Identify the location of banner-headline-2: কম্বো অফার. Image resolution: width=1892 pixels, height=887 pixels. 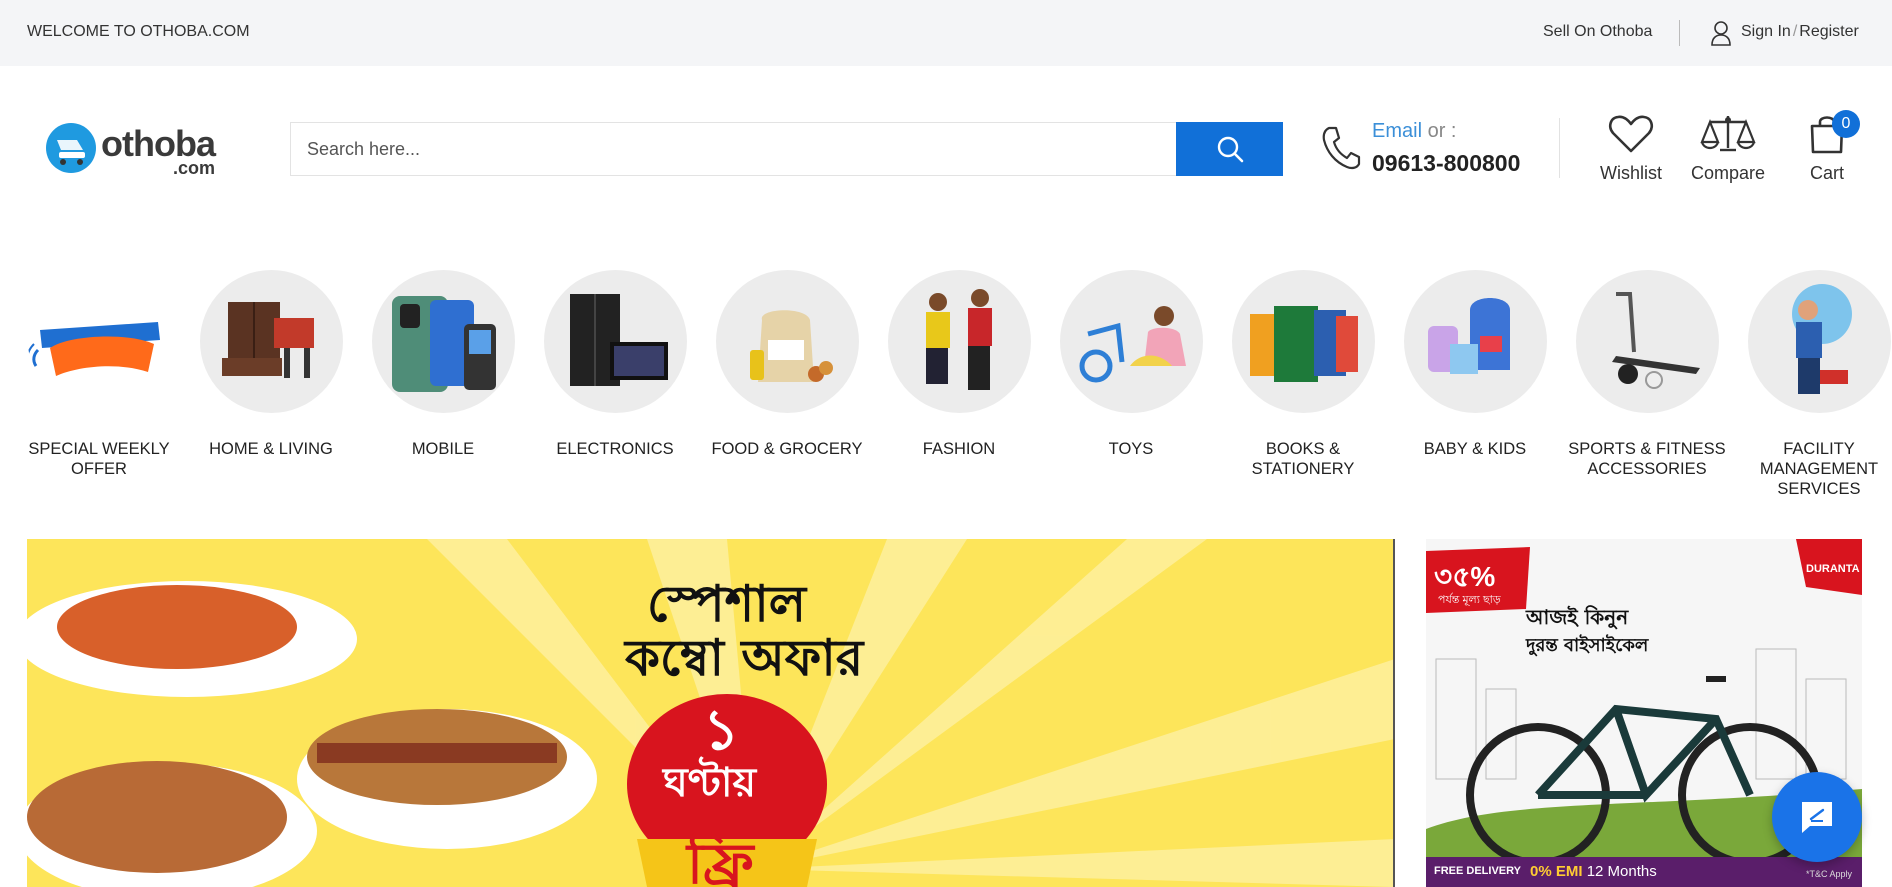
(744, 658).